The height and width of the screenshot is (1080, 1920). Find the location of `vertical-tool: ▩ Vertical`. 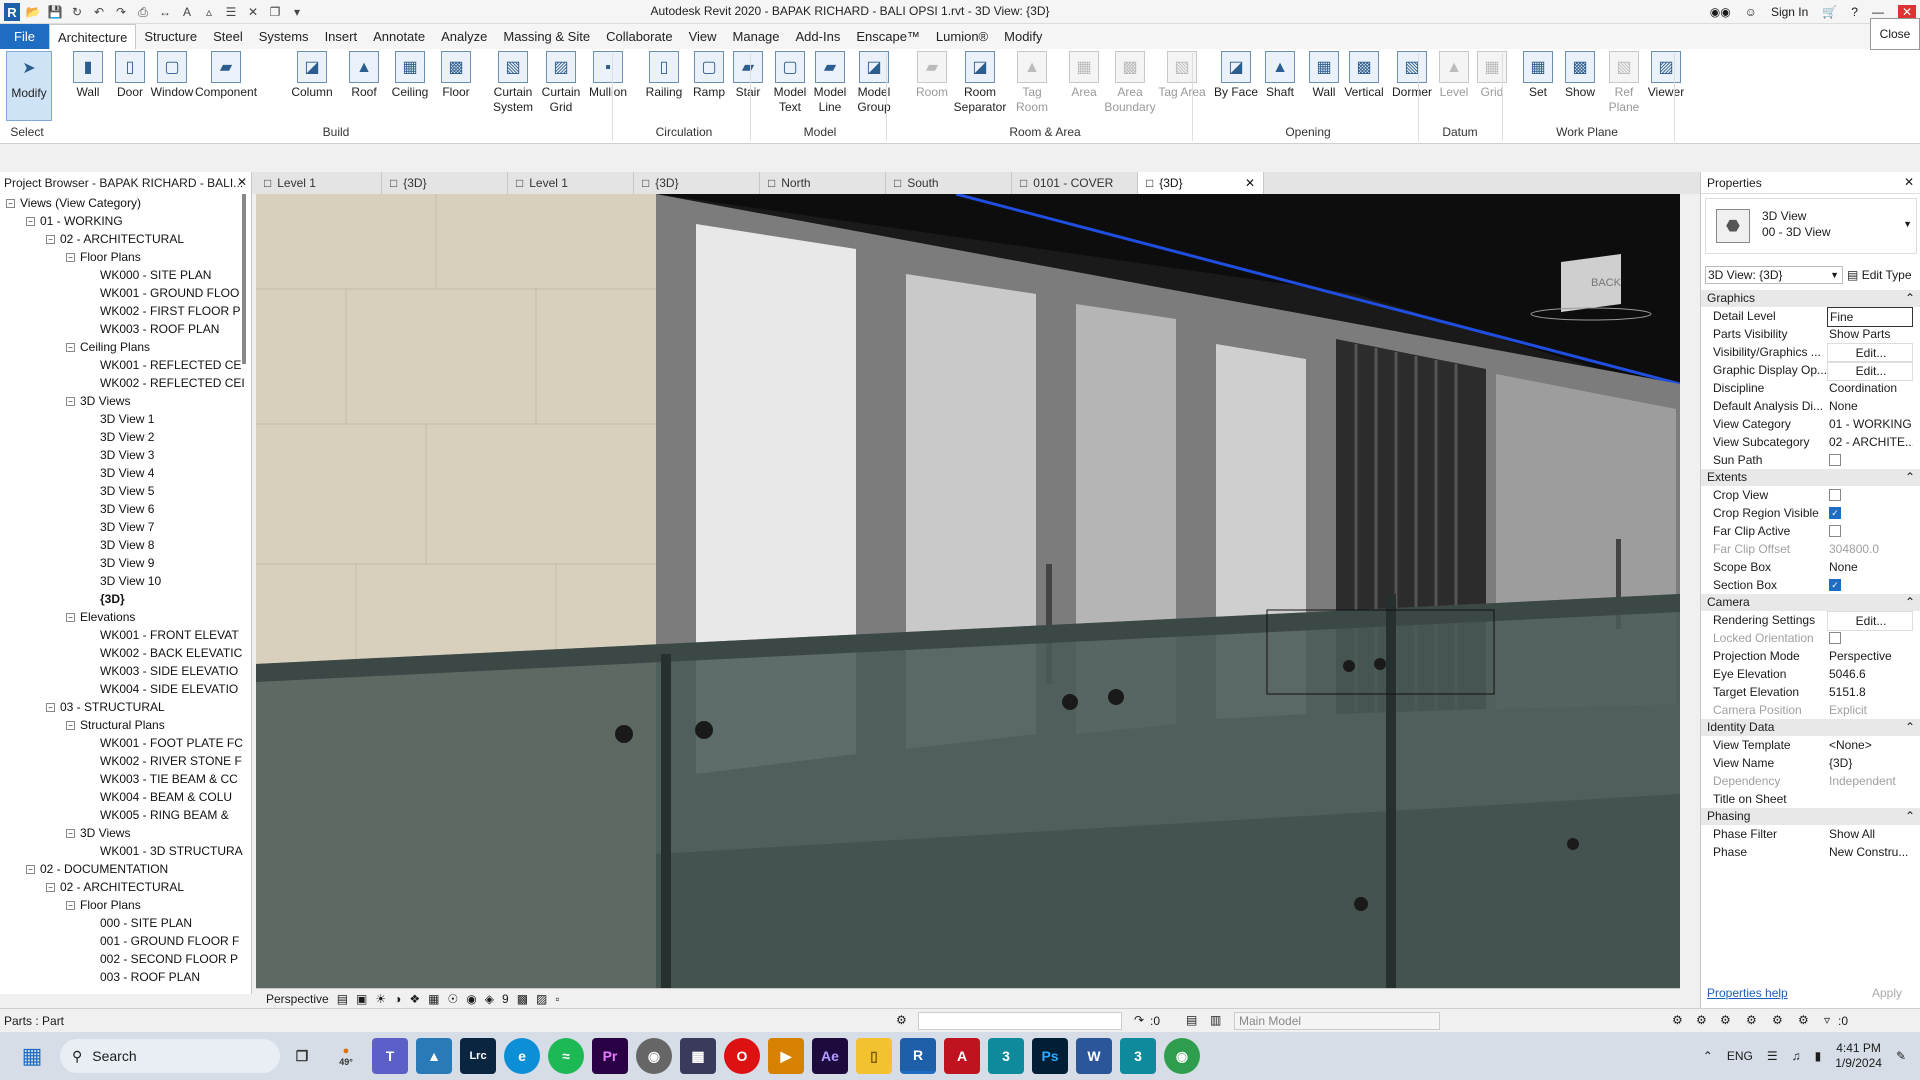

vertical-tool: ▩ Vertical is located at coordinates (1364, 87).